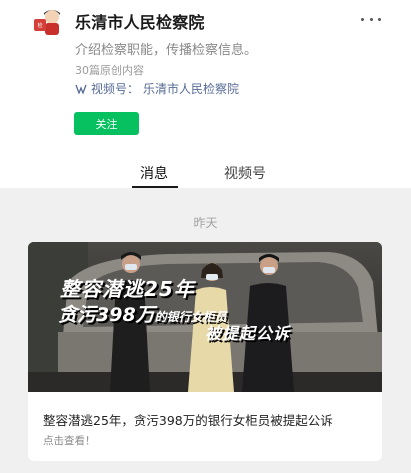  Describe the element at coordinates (155, 187) in the screenshot. I see `active-tab-indicator` at that location.